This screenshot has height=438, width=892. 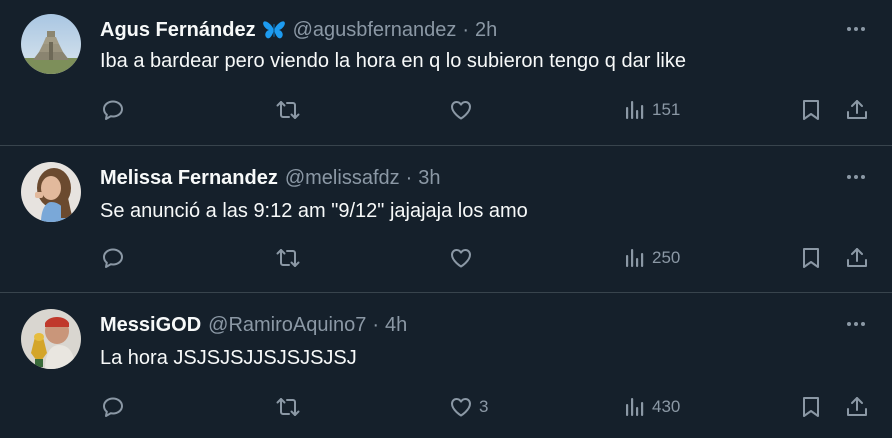 I want to click on views-button: 151, so click(x=652, y=110).